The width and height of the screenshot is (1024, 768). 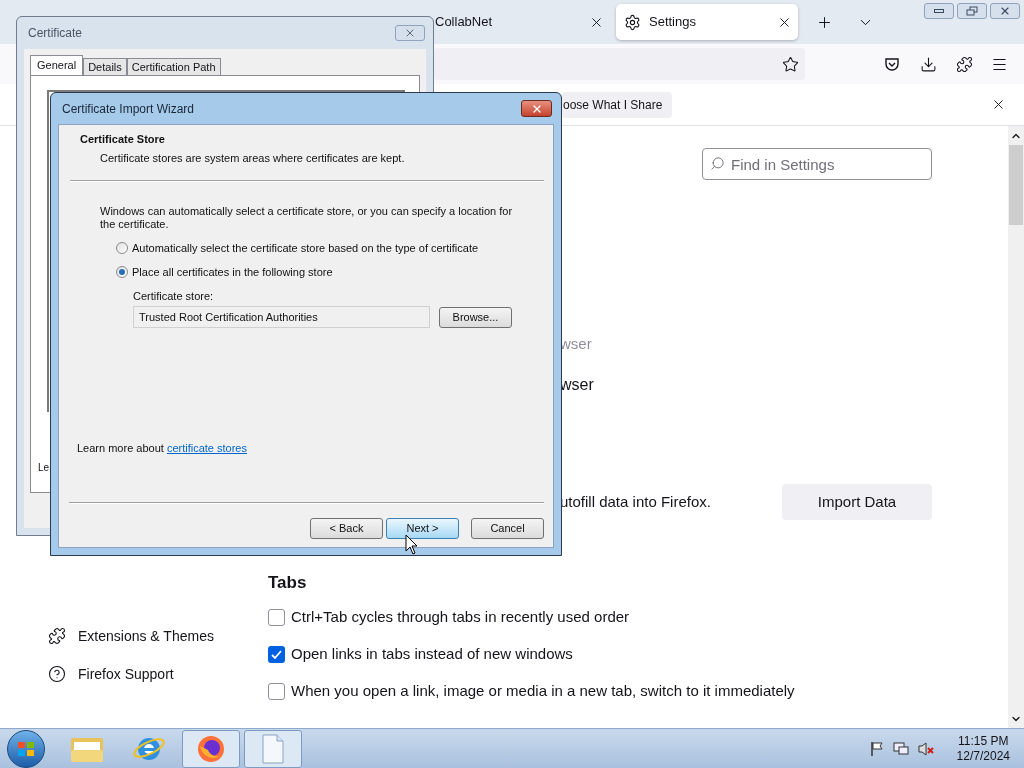 What do you see at coordinates (983, 741) in the screenshot?
I see `clock-time: 11:15 PM` at bounding box center [983, 741].